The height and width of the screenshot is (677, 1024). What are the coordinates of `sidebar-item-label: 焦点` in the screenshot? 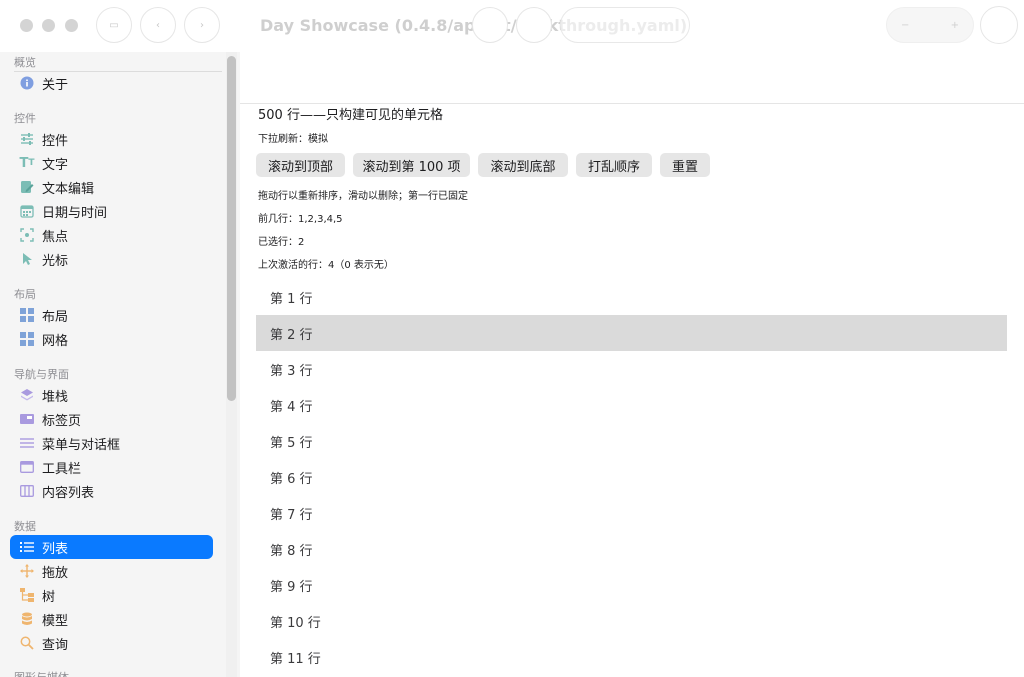 It's located at (55, 237).